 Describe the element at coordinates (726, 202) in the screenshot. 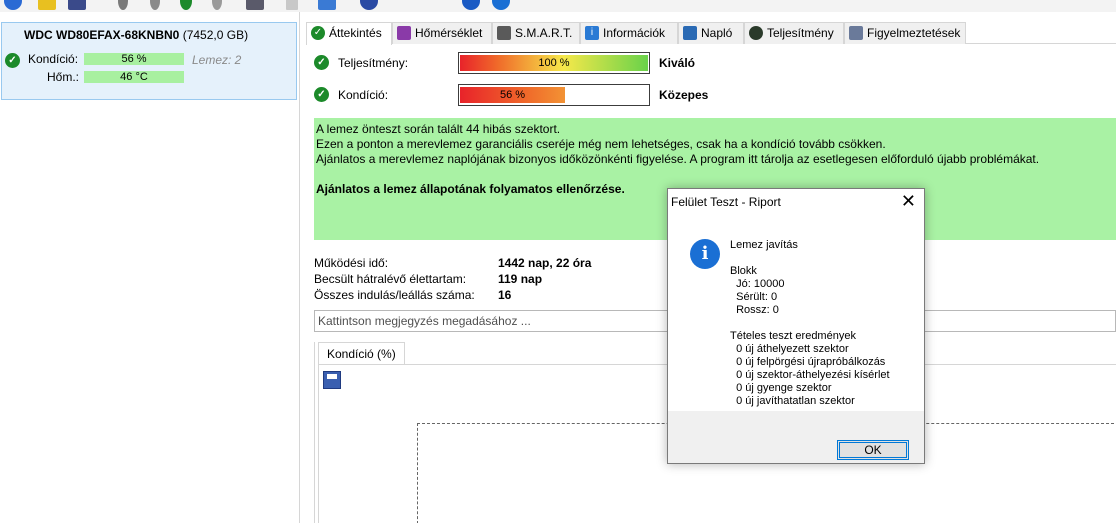

I see `dialog-title: Felület Teszt - Riport` at that location.